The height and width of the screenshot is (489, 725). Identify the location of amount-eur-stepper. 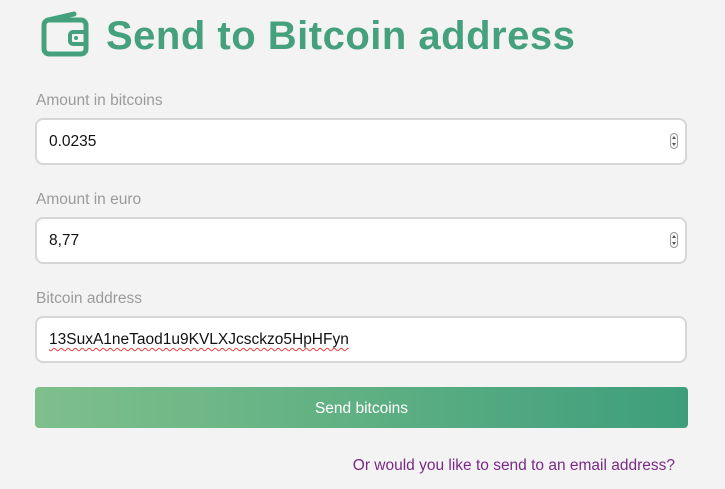
(674, 240).